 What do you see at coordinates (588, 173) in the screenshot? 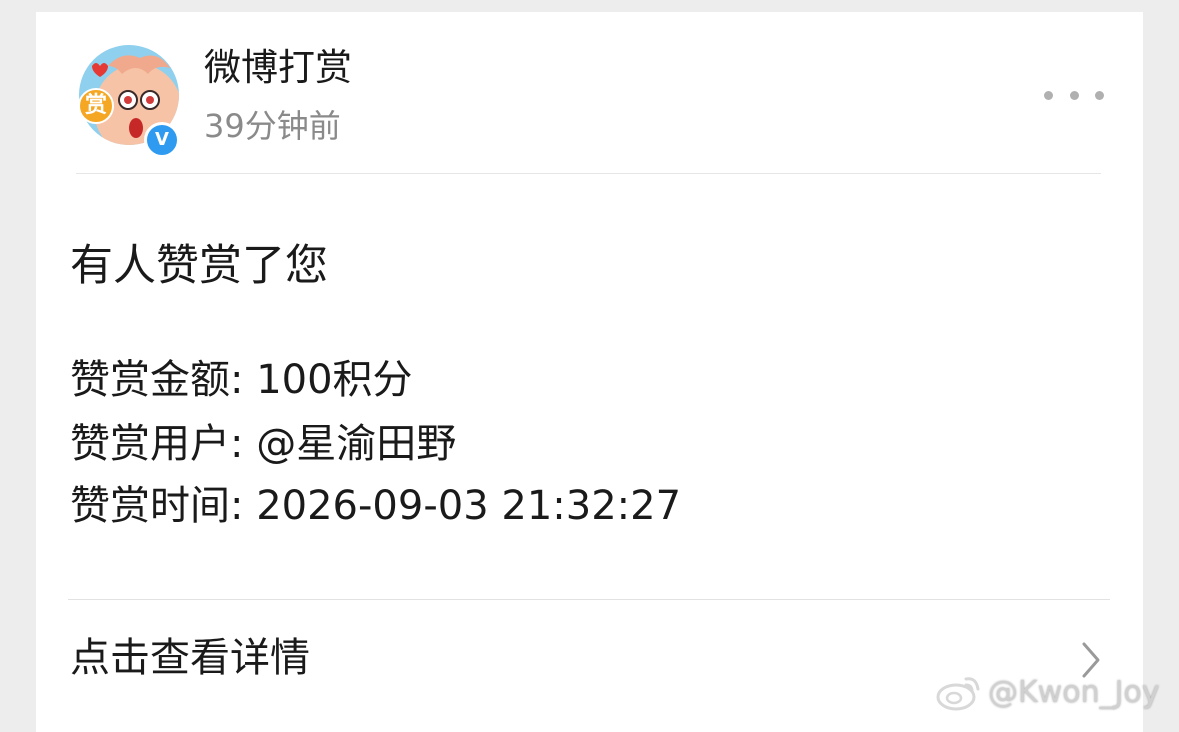
I see `header-divider` at bounding box center [588, 173].